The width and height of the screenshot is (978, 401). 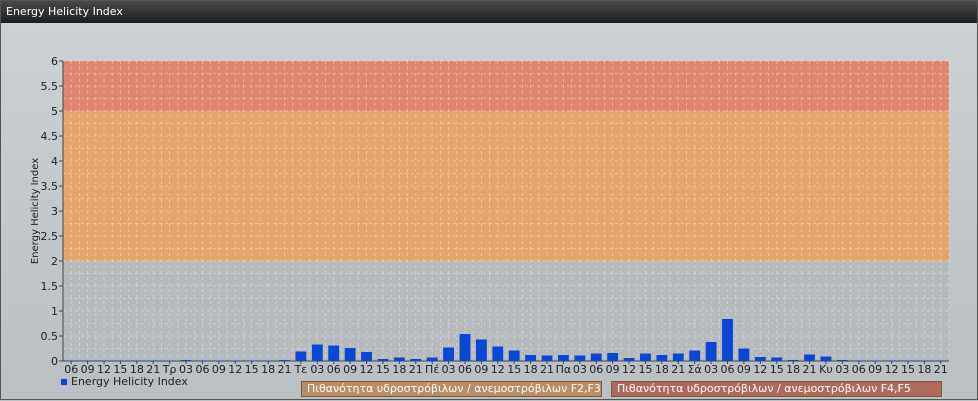 What do you see at coordinates (432, 369) in the screenshot?
I see `x-tick-label: Πέ` at bounding box center [432, 369].